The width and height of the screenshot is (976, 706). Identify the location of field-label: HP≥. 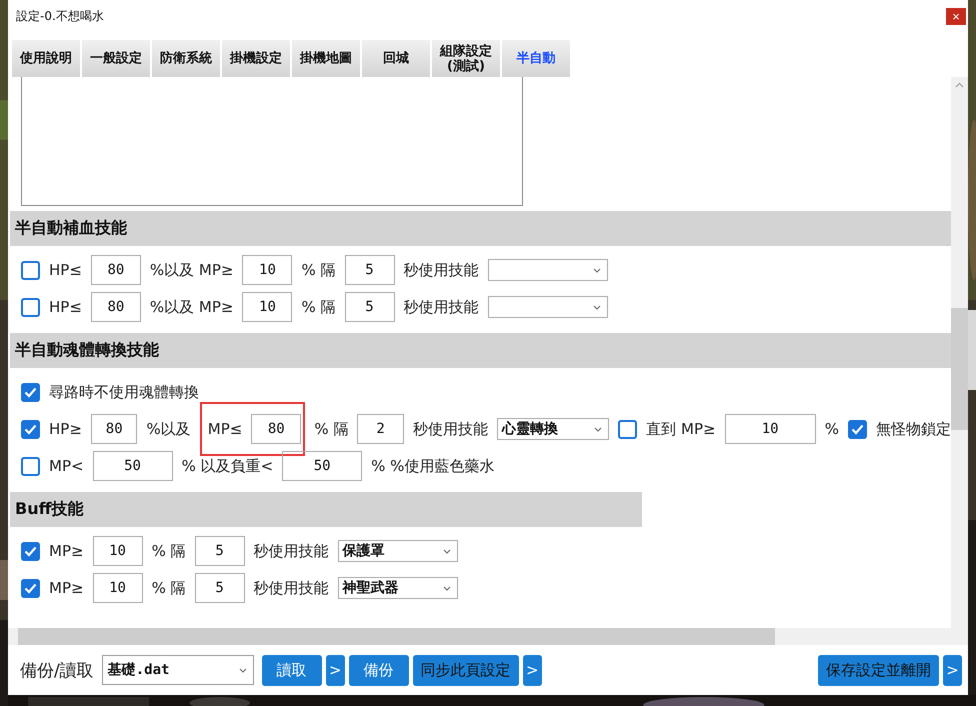
(65, 429).